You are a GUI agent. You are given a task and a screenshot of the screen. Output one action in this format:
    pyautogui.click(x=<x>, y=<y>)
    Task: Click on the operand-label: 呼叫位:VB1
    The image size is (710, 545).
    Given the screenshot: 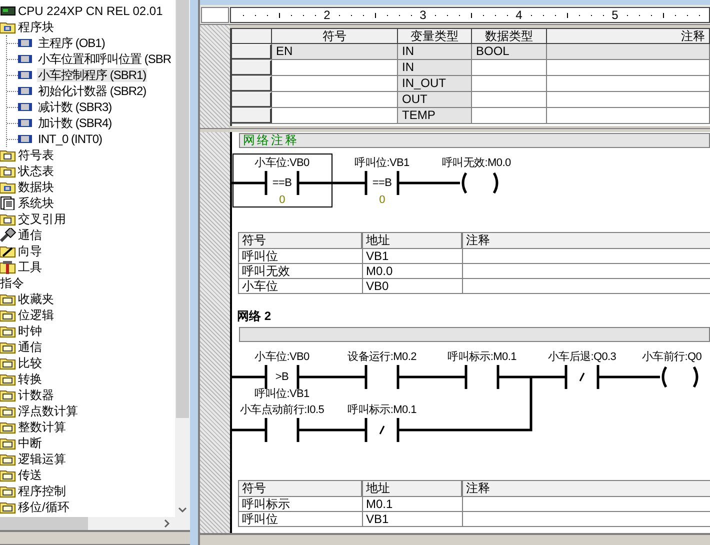 What is the action you would take?
    pyautogui.click(x=382, y=163)
    